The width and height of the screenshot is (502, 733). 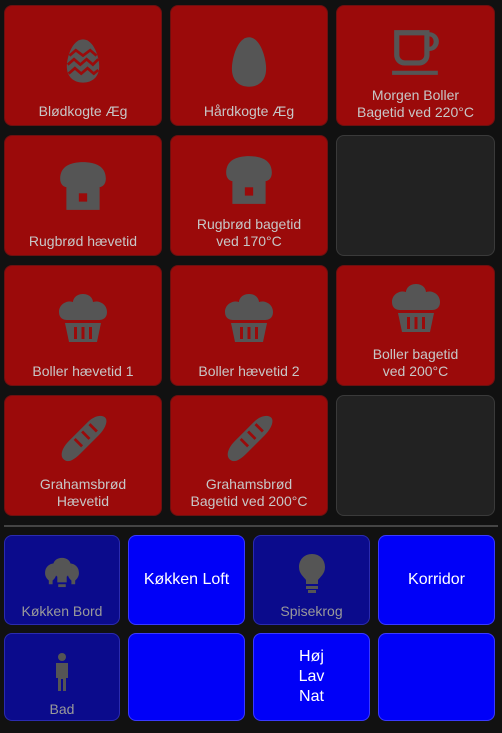 I want to click on timer-label: Boller bagetid ved 200°C, so click(x=415, y=362).